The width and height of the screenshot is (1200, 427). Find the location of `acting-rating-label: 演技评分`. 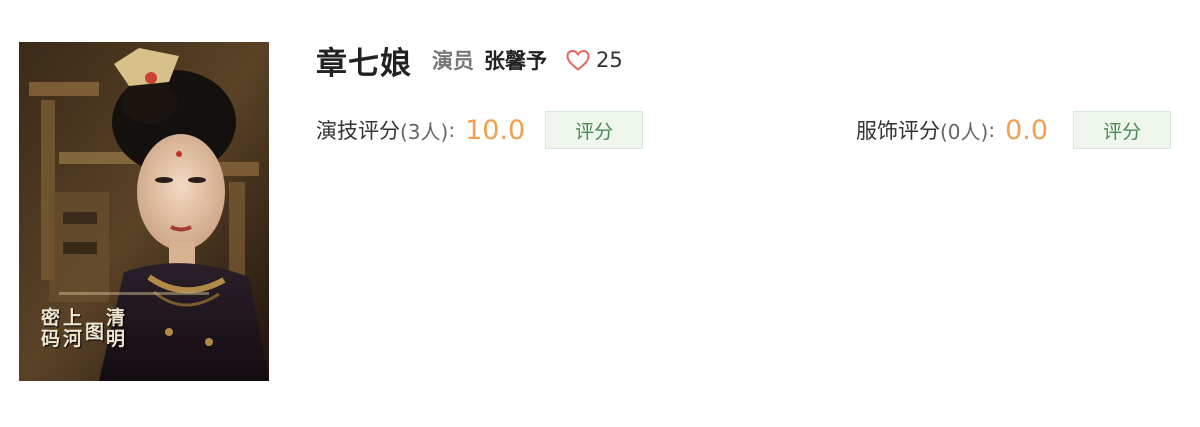

acting-rating-label: 演技评分 is located at coordinates (358, 131).